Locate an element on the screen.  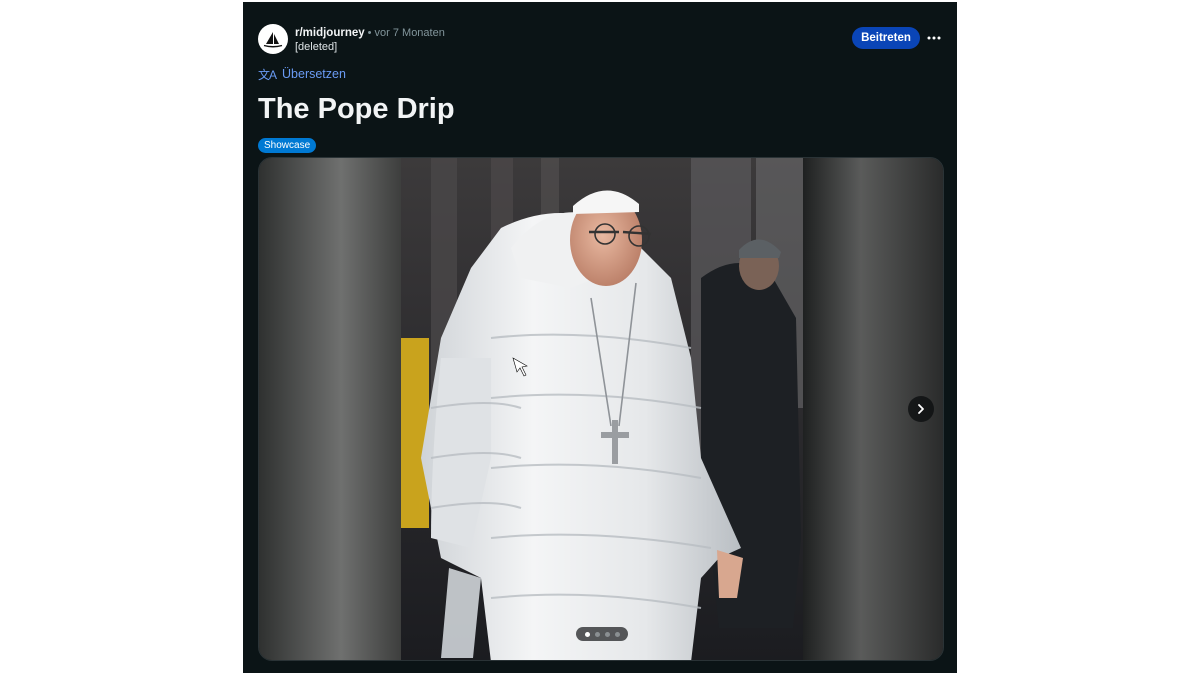
more-options-icon is located at coordinates (934, 38).